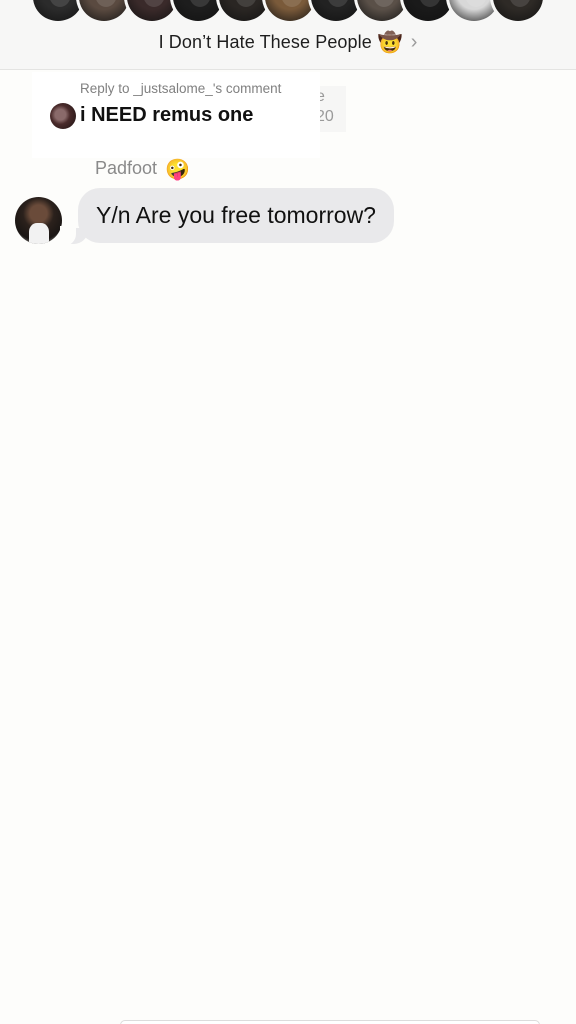 This screenshot has height=1024, width=576. What do you see at coordinates (290, 12) in the screenshot?
I see `group-avatar-row` at bounding box center [290, 12].